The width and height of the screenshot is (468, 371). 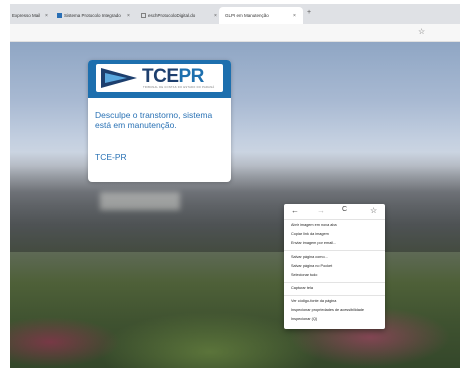 I want to click on logo-triangle-icon, so click(x=119, y=78).